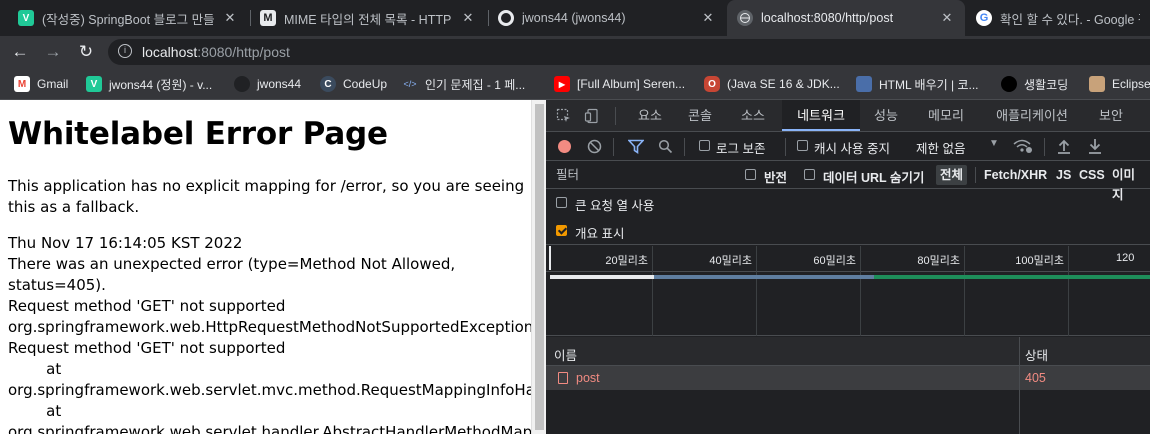 This screenshot has width=1150, height=434. I want to click on filter-input, so click(641, 175).